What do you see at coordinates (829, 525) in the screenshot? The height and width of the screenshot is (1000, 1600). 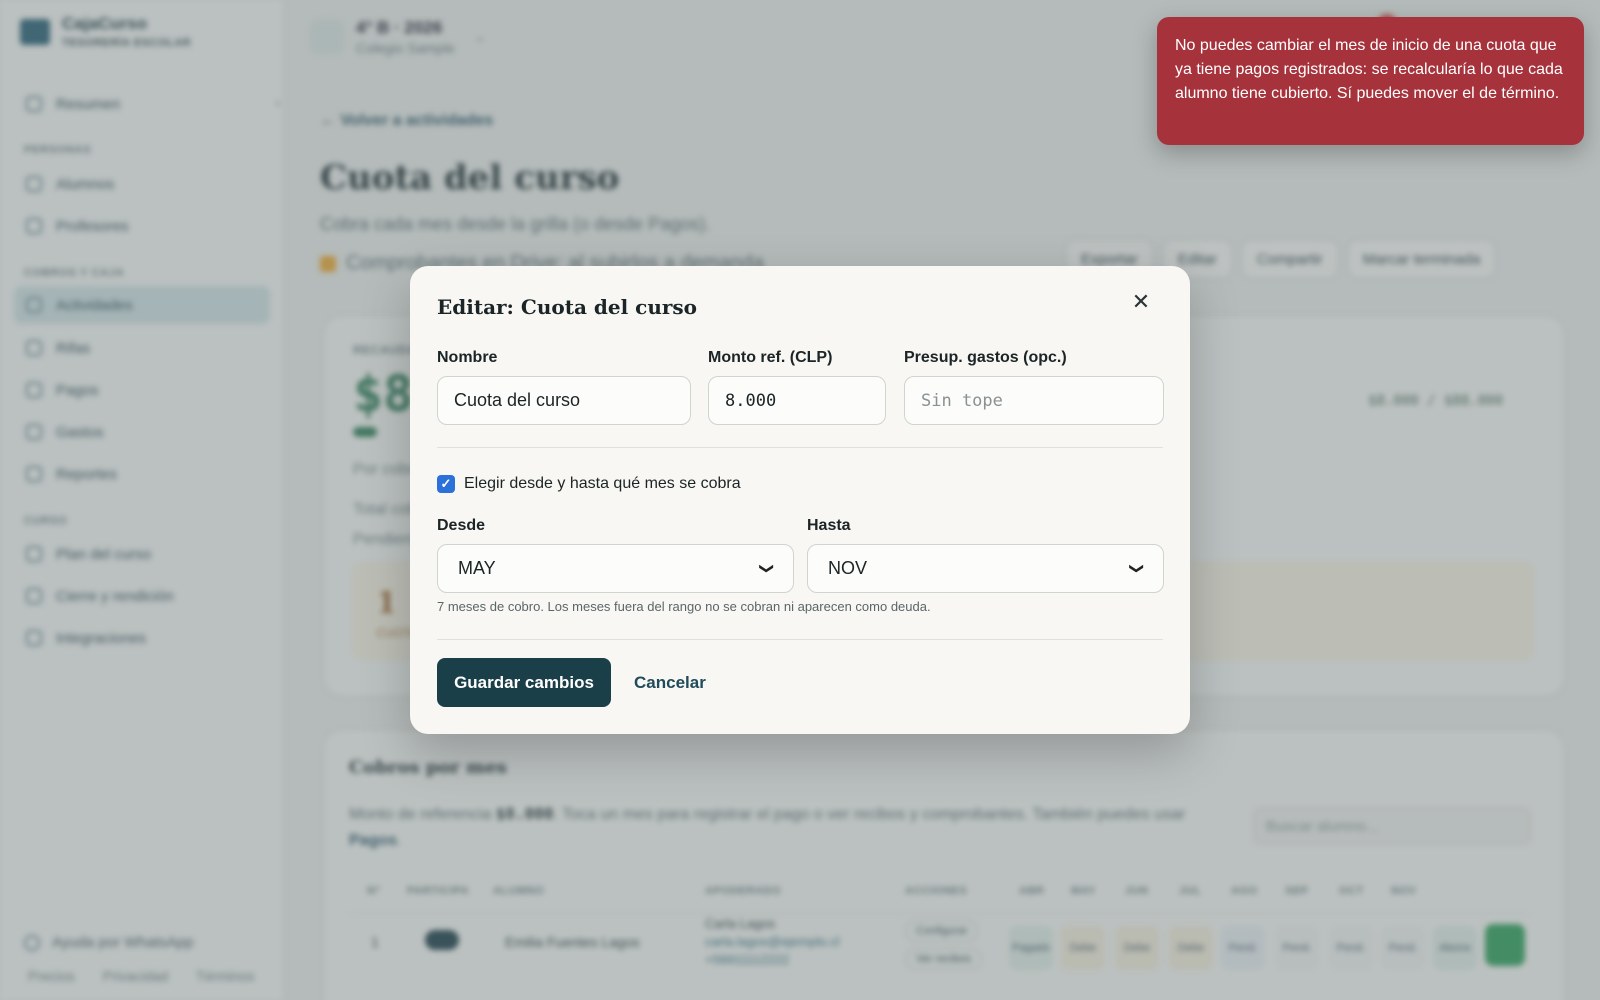 I see `to-label: Hasta` at bounding box center [829, 525].